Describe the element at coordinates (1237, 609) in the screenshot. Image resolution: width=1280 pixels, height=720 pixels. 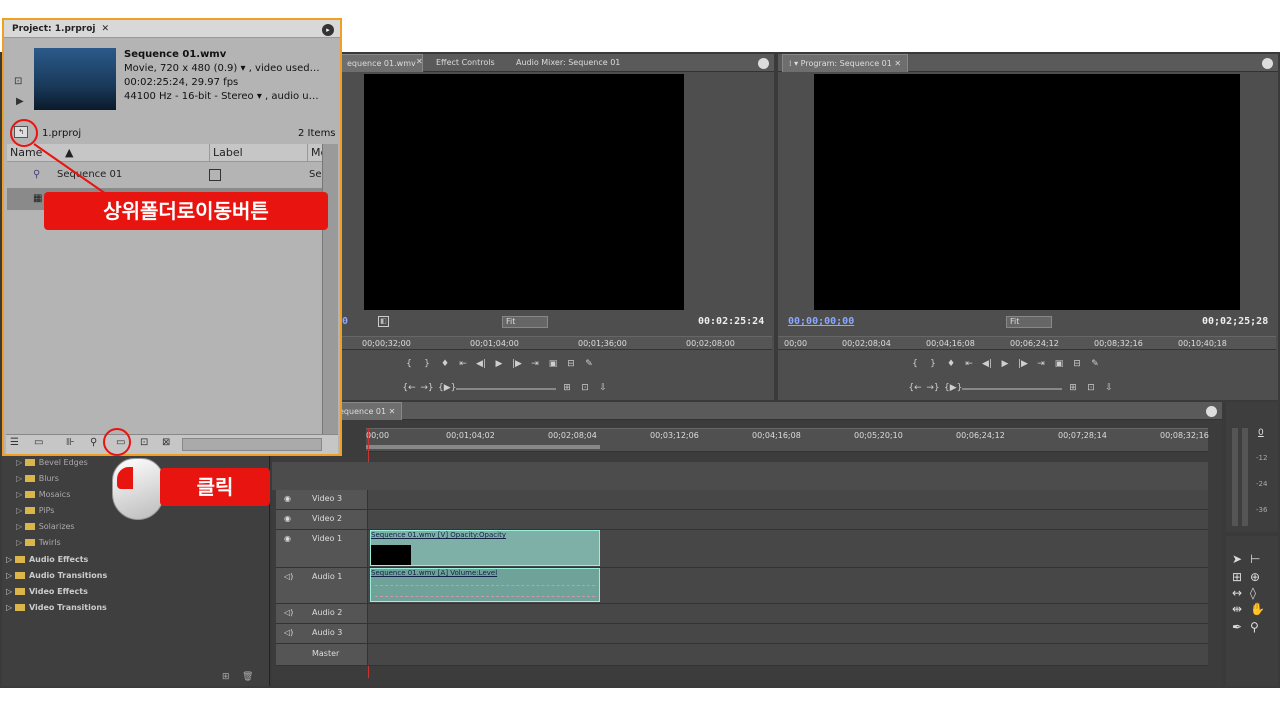
I see `slip-tool-icon: ⇹` at that location.